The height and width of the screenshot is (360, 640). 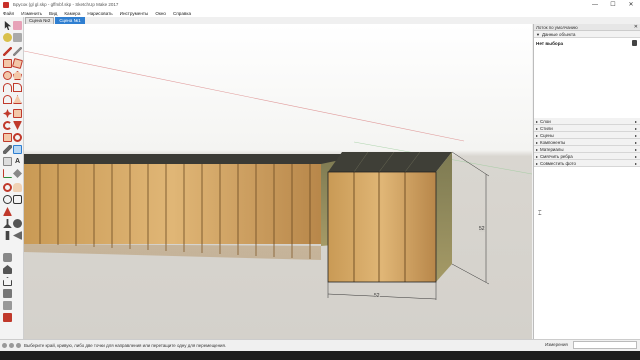 What do you see at coordinates (17, 113) in the screenshot?
I see `push-pull-icon` at bounding box center [17, 113].